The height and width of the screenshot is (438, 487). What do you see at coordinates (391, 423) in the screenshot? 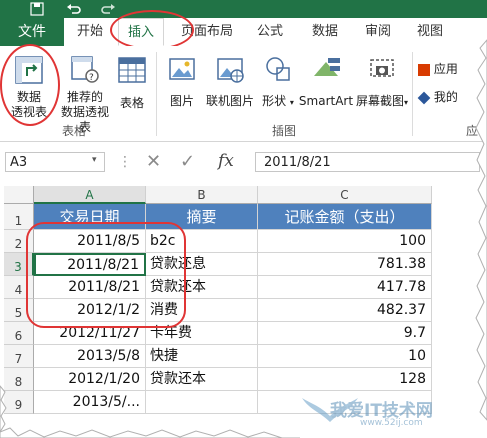
I see `watermark-url: www.52ij.com` at bounding box center [391, 423].